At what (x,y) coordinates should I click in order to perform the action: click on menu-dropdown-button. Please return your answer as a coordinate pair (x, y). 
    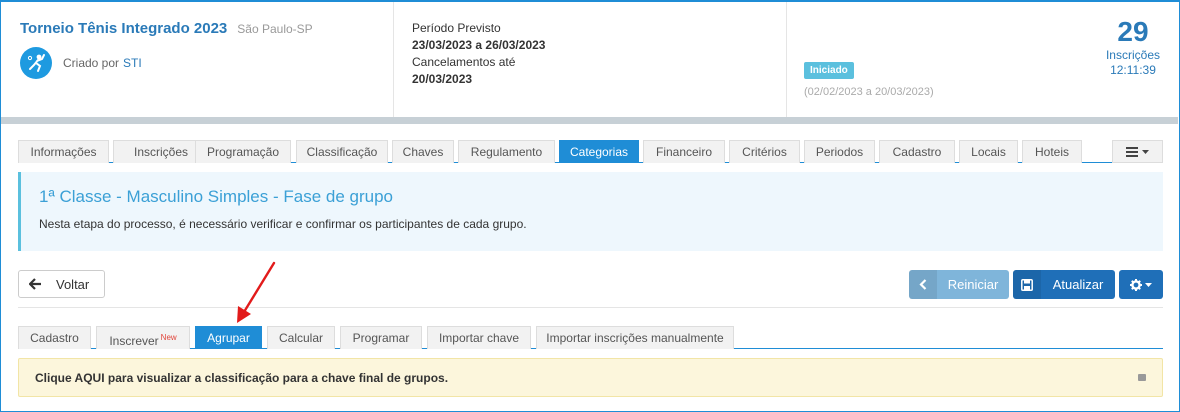
    Looking at the image, I should click on (1137, 151).